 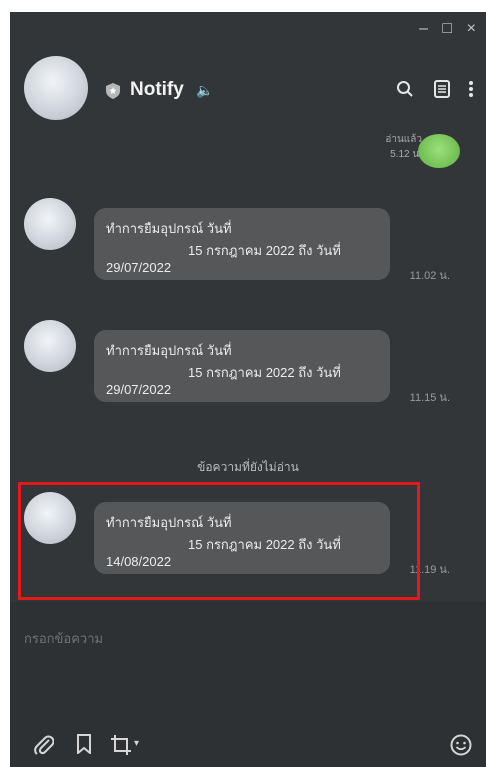 I want to click on bookmark-icon, so click(x=84, y=744).